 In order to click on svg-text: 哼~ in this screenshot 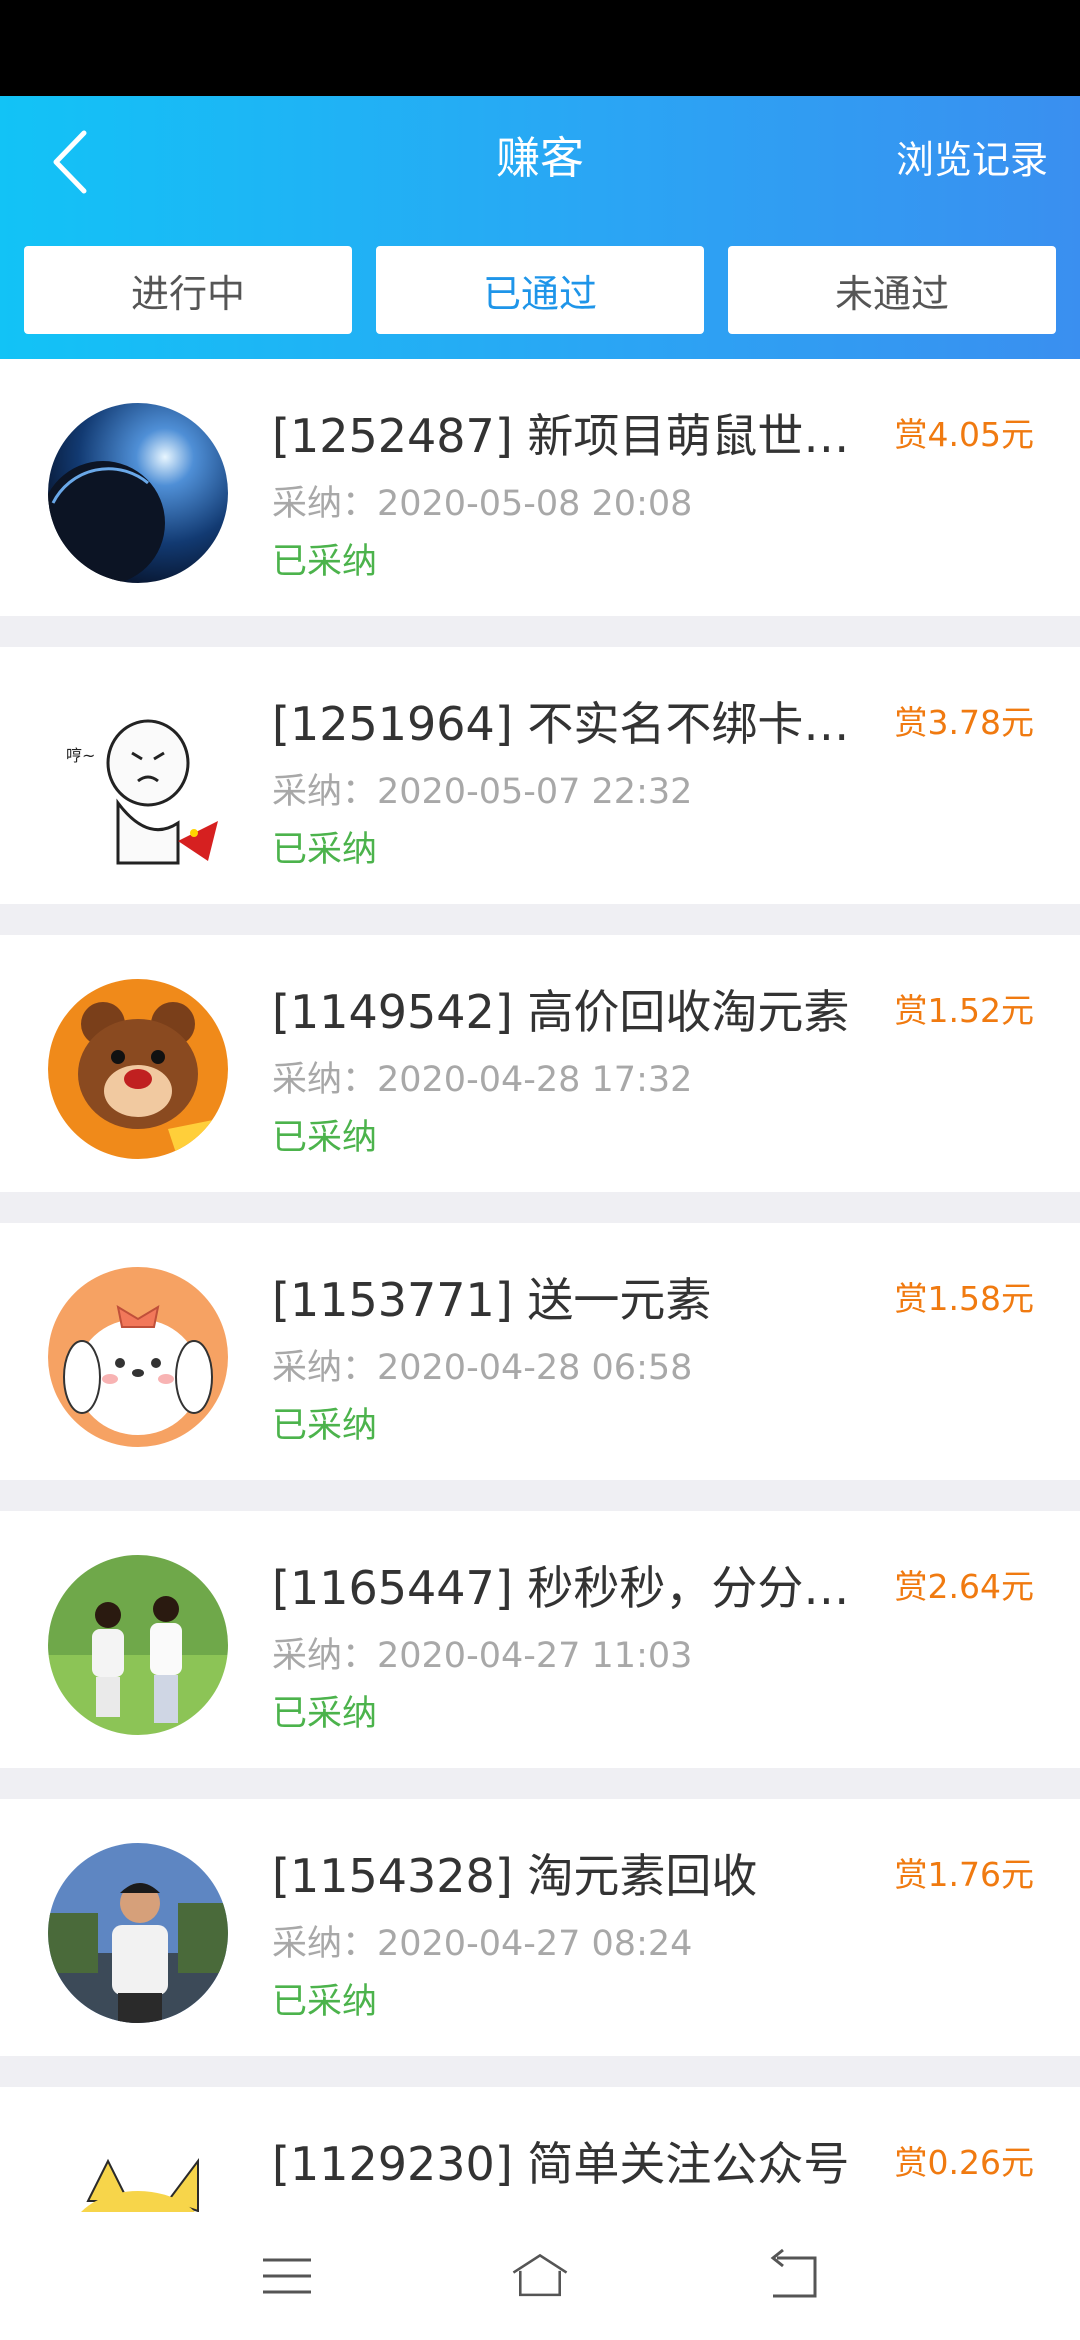, I will do `click(80, 755)`.